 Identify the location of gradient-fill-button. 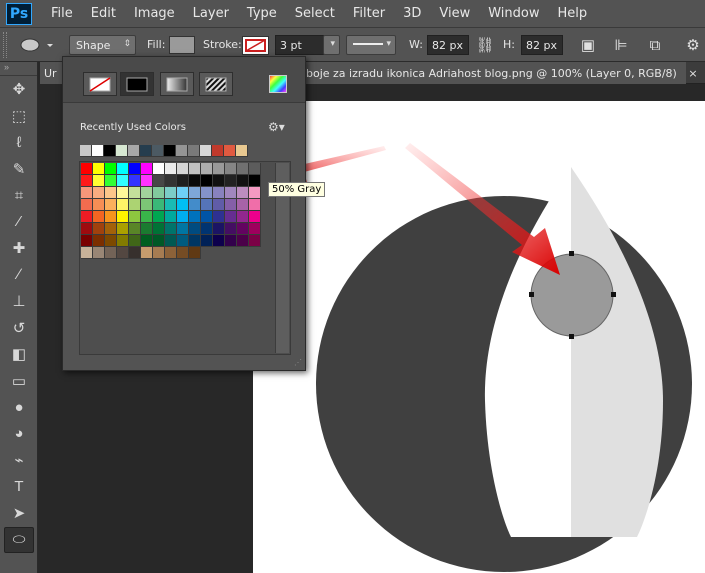
(177, 84).